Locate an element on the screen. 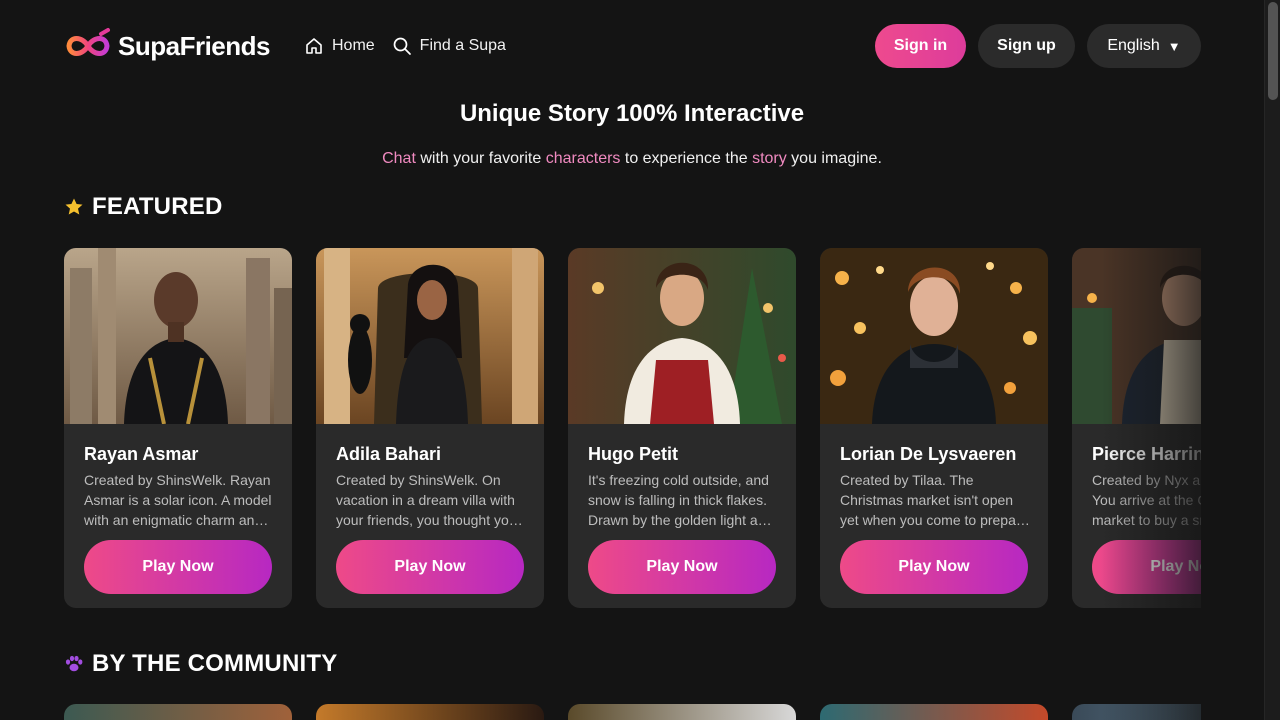 Image resolution: width=1280 pixels, height=720 pixels. nav-home: Home is located at coordinates (339, 46).